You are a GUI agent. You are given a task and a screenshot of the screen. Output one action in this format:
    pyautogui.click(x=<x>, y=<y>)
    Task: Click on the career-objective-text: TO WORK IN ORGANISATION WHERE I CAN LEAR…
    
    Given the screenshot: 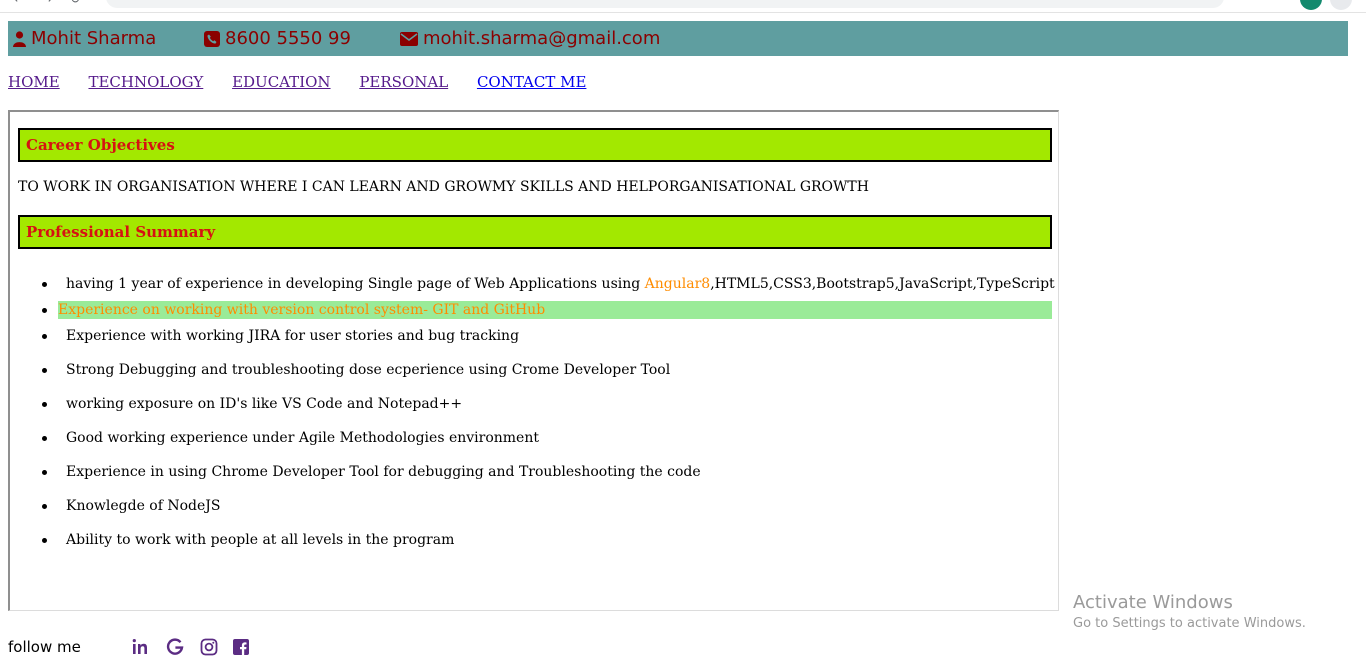 What is the action you would take?
    pyautogui.click(x=443, y=187)
    